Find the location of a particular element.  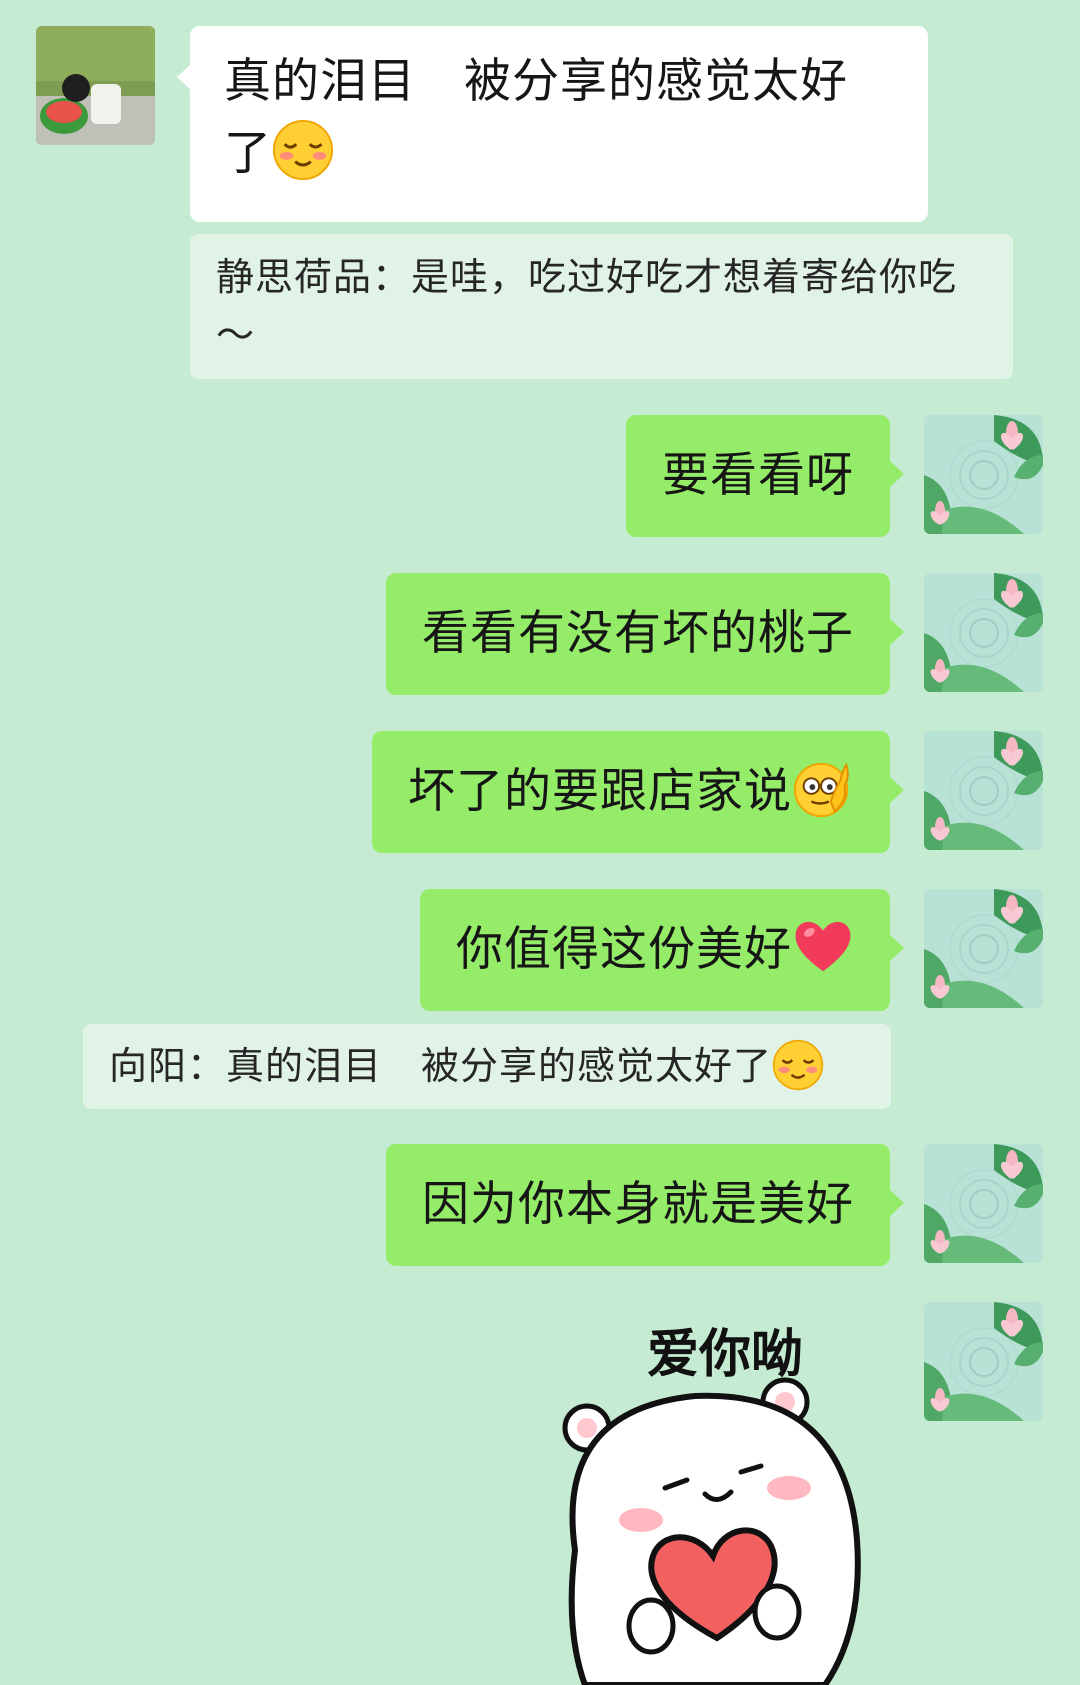

sticker-caption: 爱你呦 is located at coordinates (725, 1355).